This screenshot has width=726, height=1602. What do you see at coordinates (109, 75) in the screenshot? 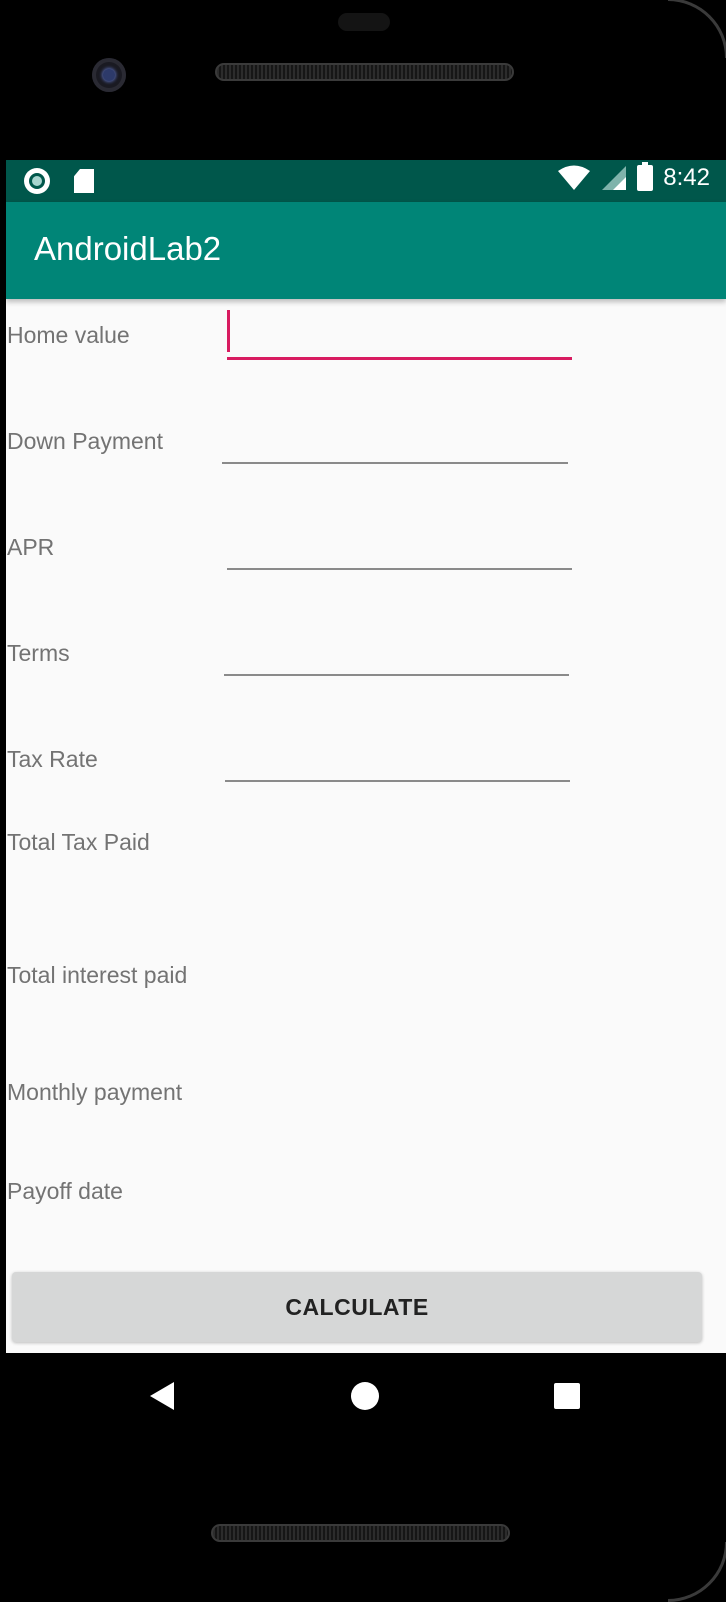
I see `front-camera` at bounding box center [109, 75].